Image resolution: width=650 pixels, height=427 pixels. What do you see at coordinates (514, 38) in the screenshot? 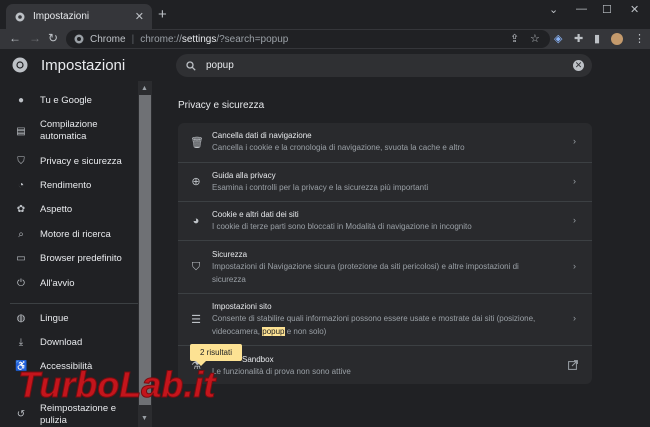
I see `share-icon: ⇪` at bounding box center [514, 38].